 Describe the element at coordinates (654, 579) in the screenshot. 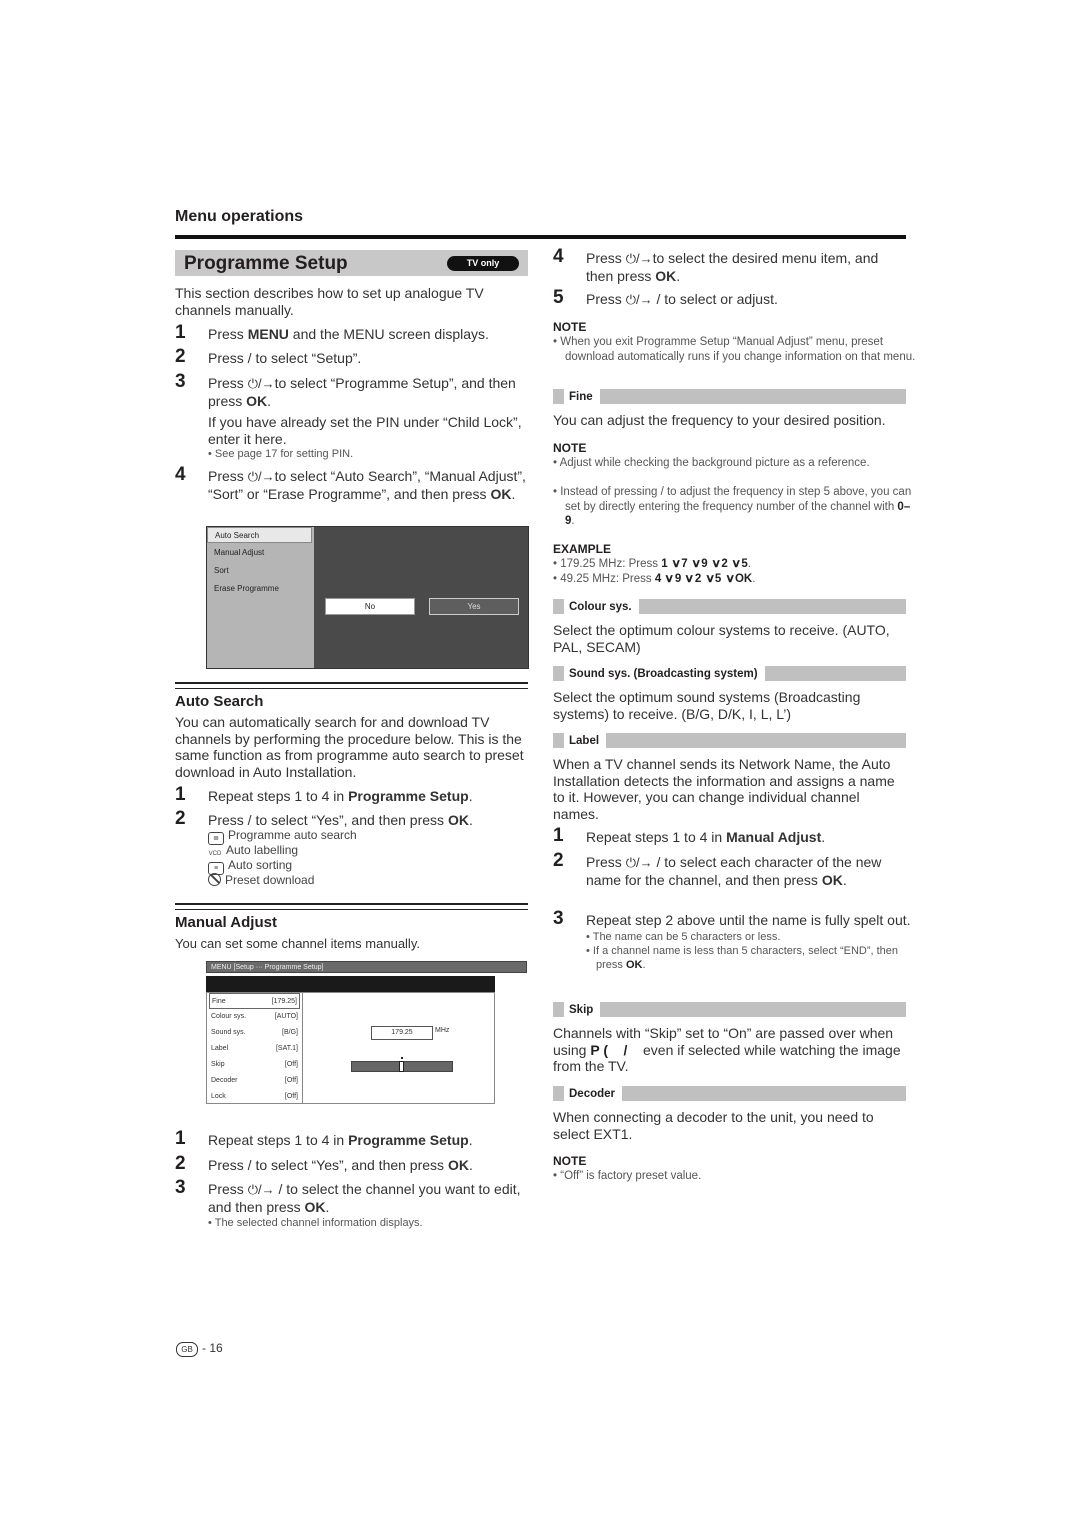

I see `example-line: • 49.25 MHz: Press 4 ∨9 ∨2 ∨5 ∨OK.` at that location.